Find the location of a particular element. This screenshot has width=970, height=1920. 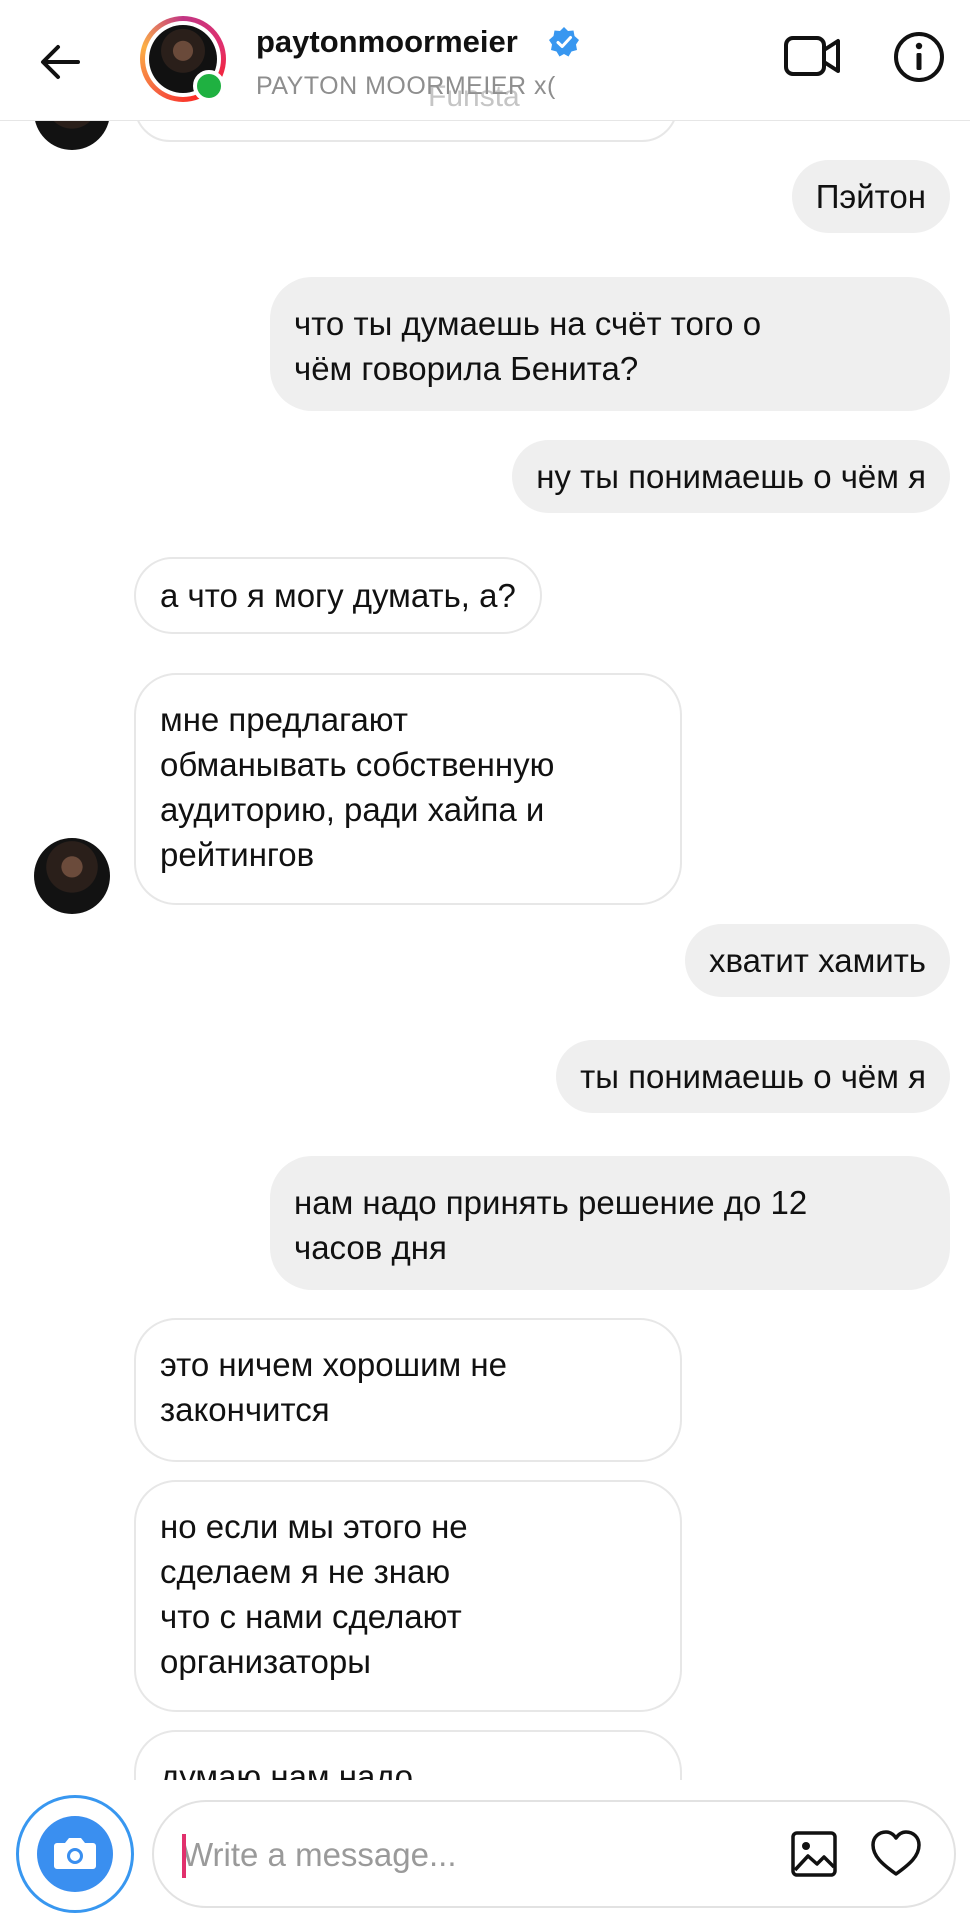

arrow-left-icon is located at coordinates (60, 62).